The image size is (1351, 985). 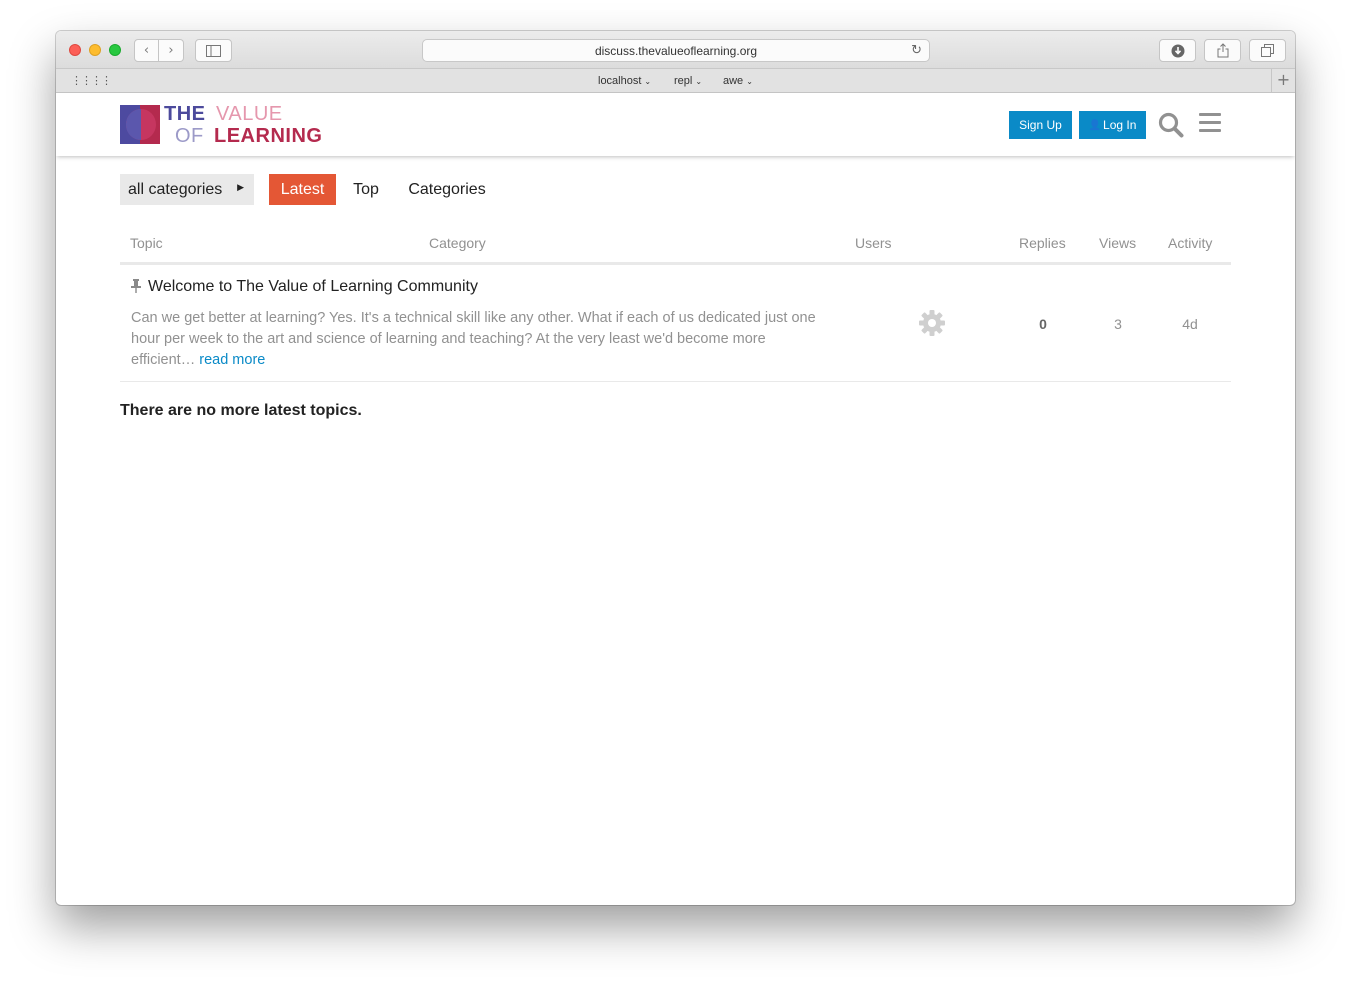 What do you see at coordinates (1118, 324) in the screenshot?
I see `views-count: 3` at bounding box center [1118, 324].